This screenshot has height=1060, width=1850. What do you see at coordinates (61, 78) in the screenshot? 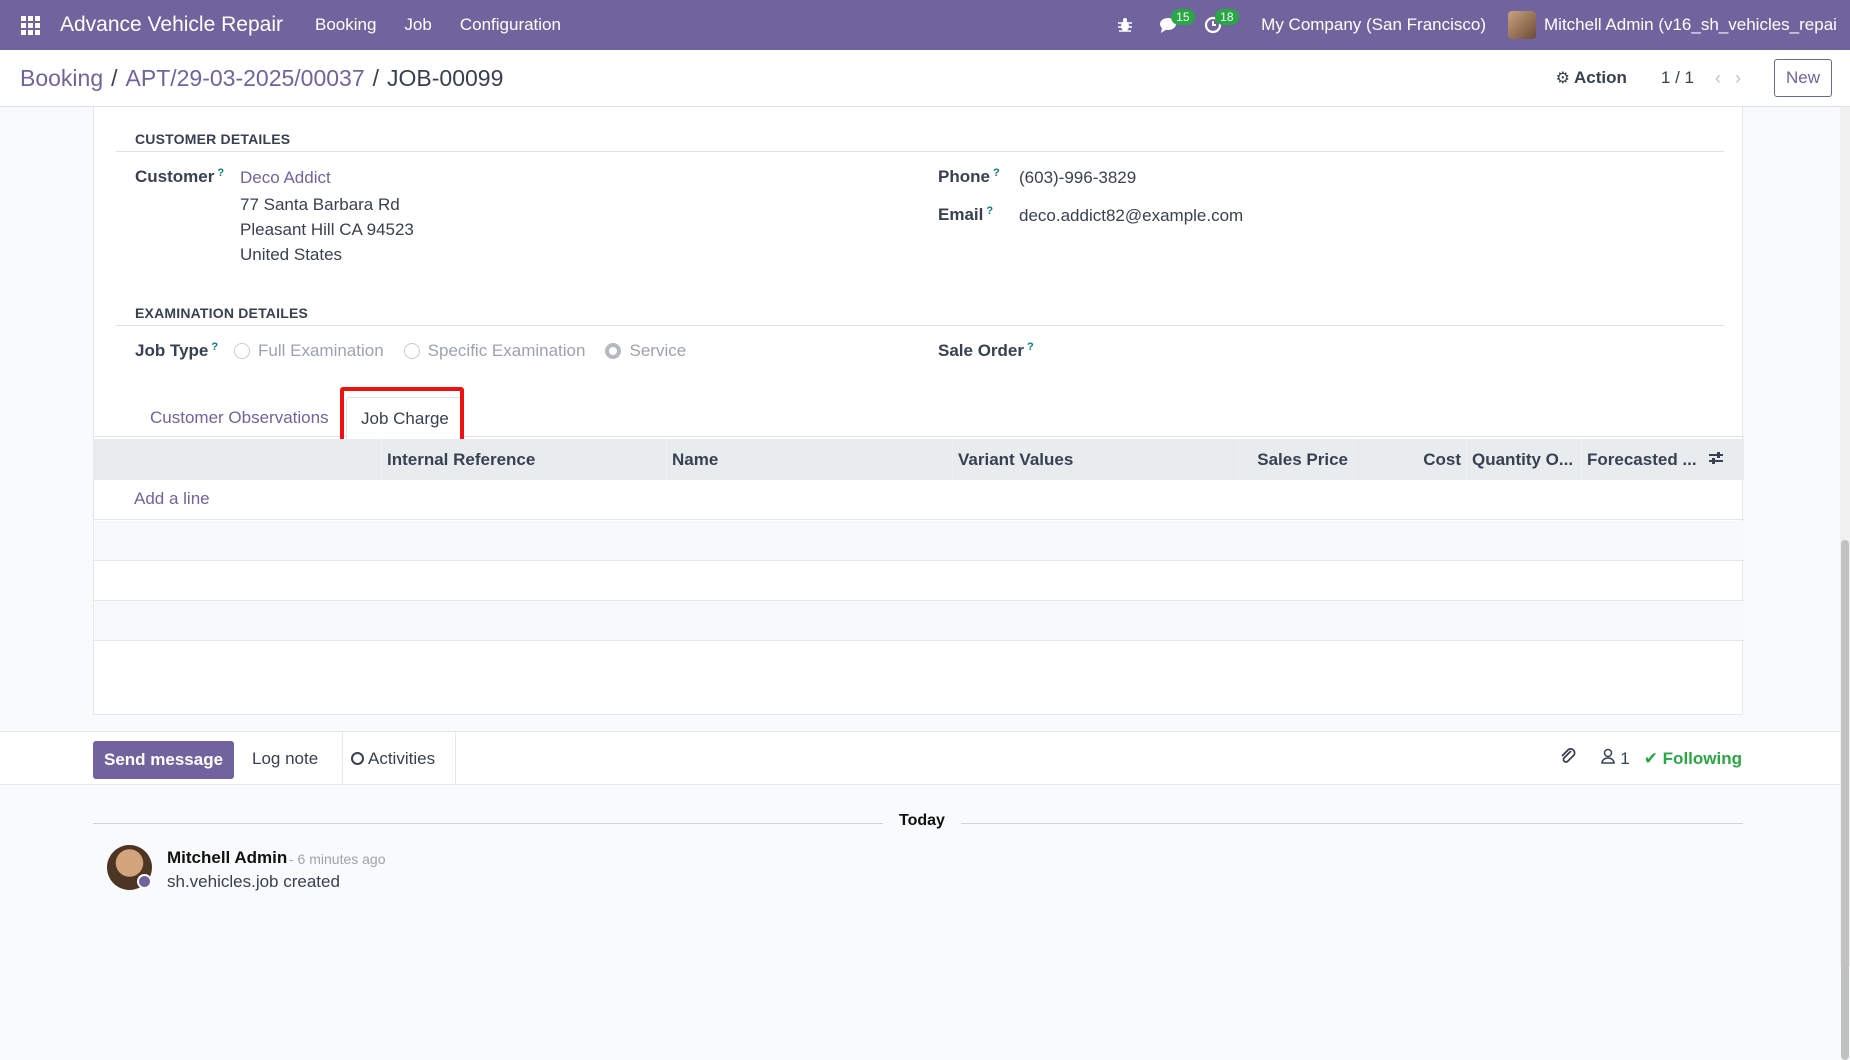
I see `breadcrumb-booking: Booking` at bounding box center [61, 78].